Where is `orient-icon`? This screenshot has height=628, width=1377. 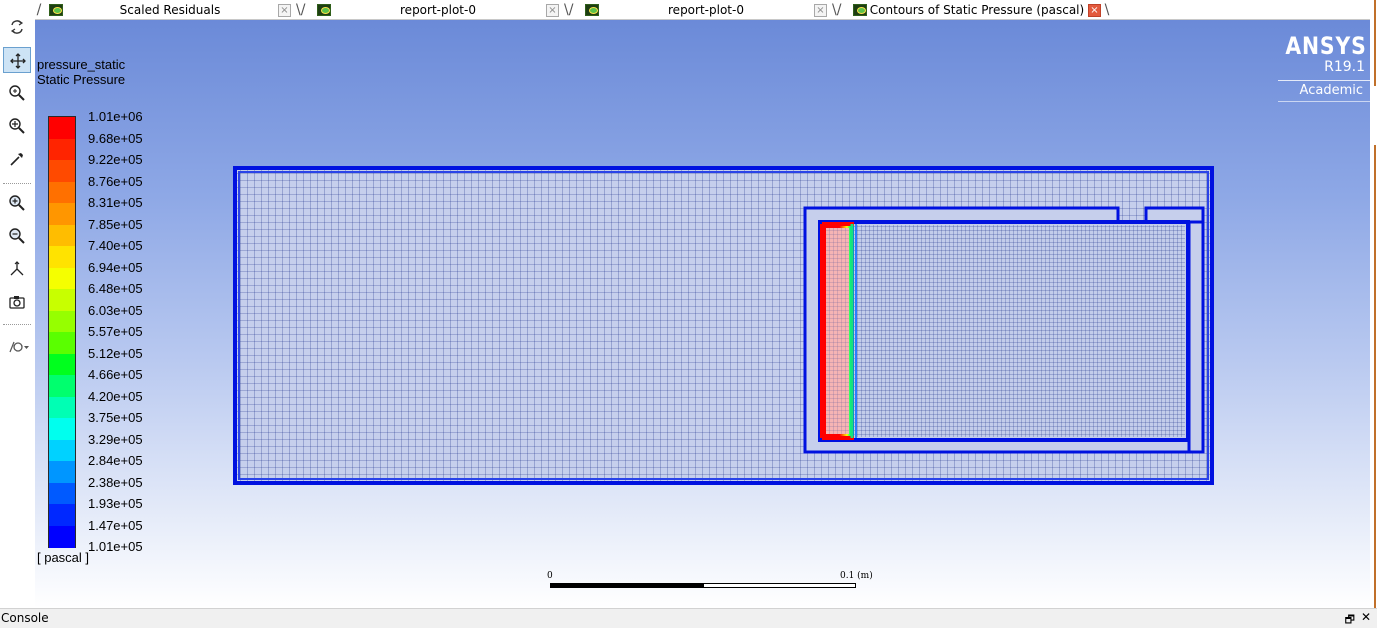 orient-icon is located at coordinates (17, 268).